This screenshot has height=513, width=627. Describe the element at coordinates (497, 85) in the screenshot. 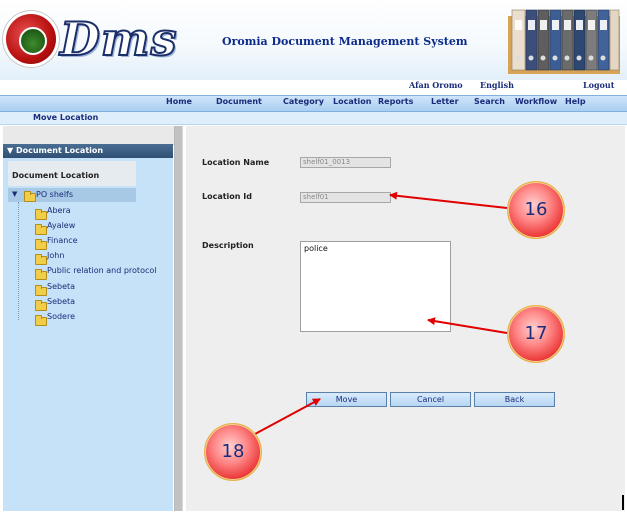

I see `english-link: English` at that location.